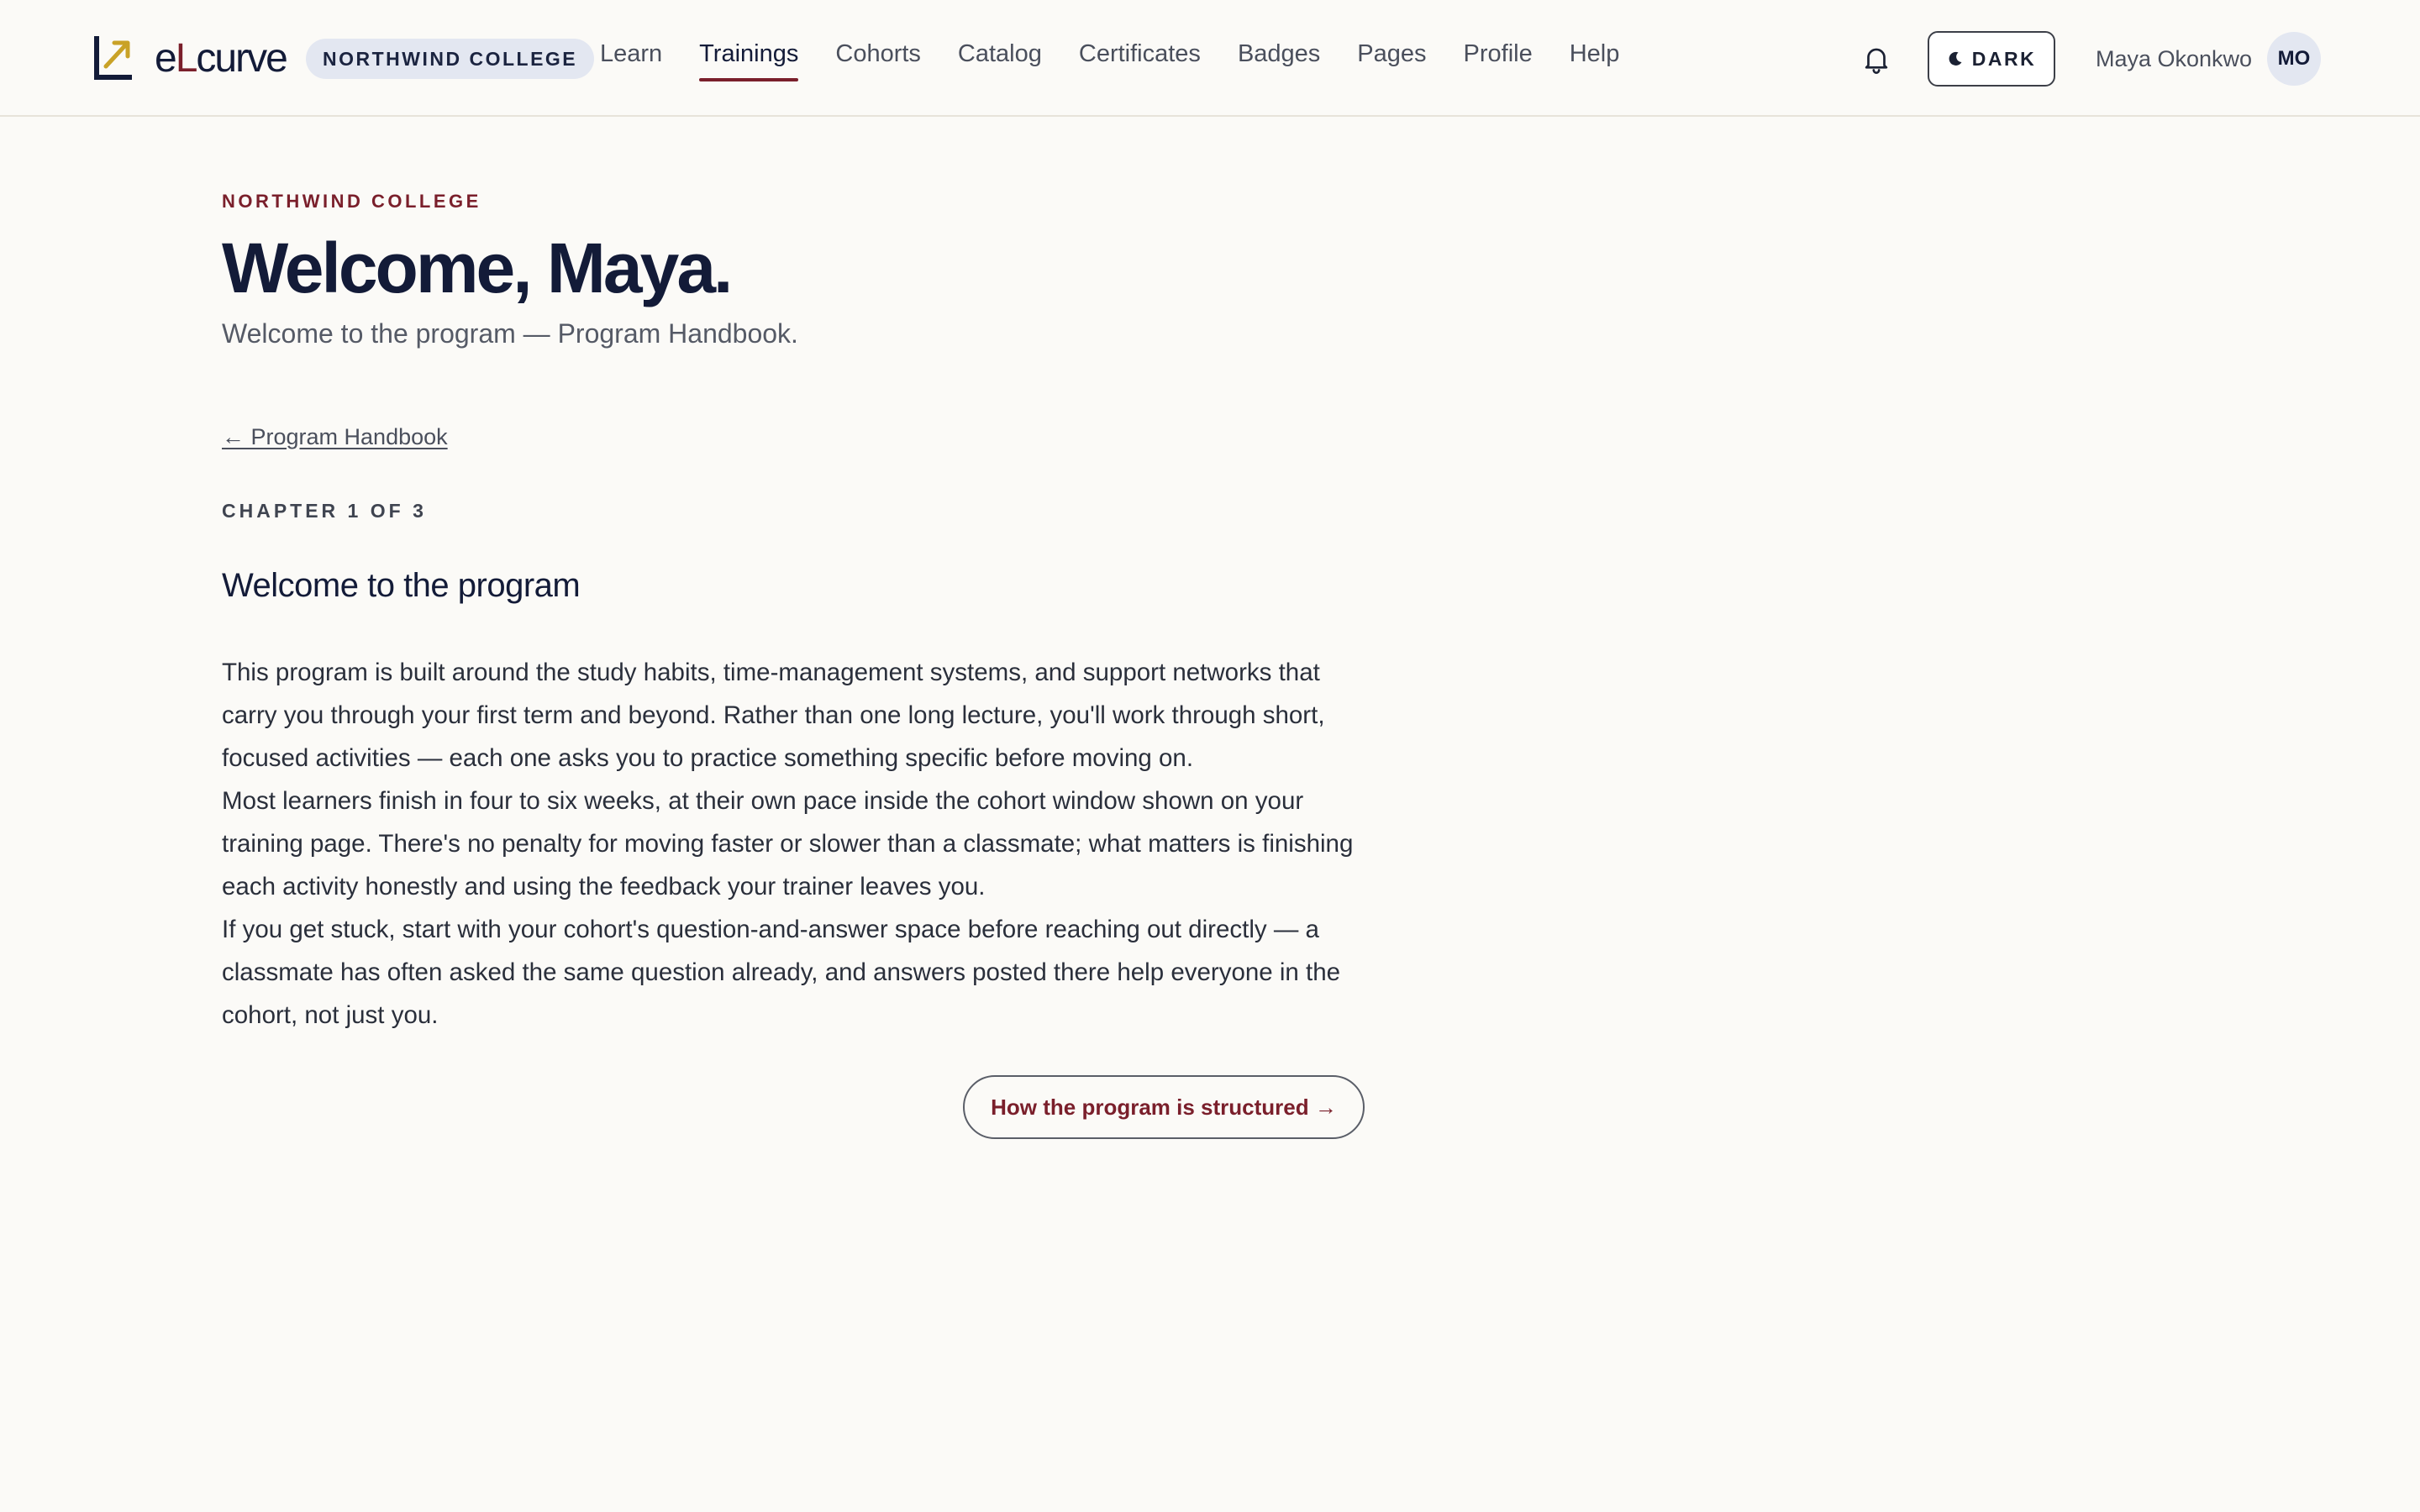 This screenshot has height=1512, width=2420. What do you see at coordinates (1164, 1107) in the screenshot?
I see `next-chapter-button: How the program is structured →` at bounding box center [1164, 1107].